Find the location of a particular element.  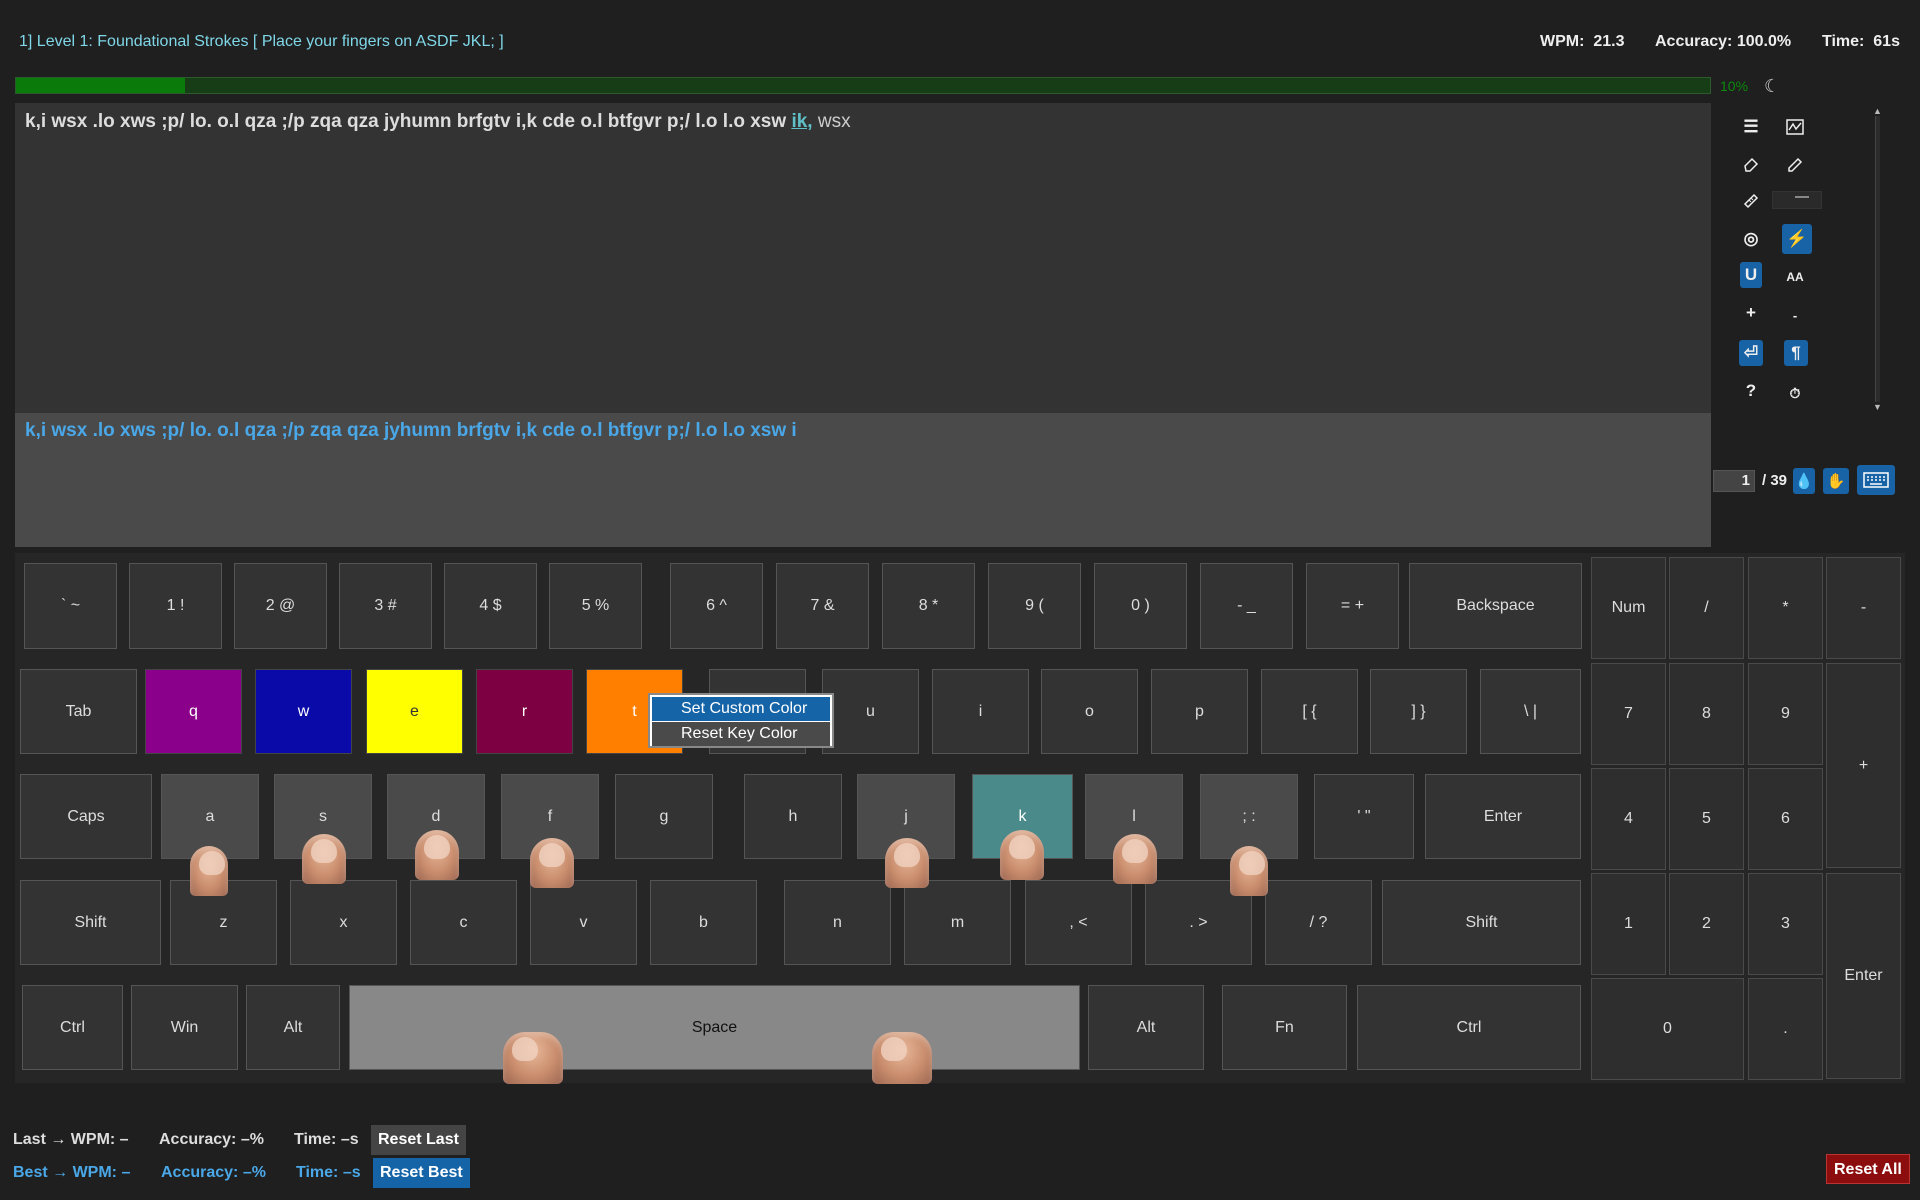

scroll-track is located at coordinates (1877, 259).